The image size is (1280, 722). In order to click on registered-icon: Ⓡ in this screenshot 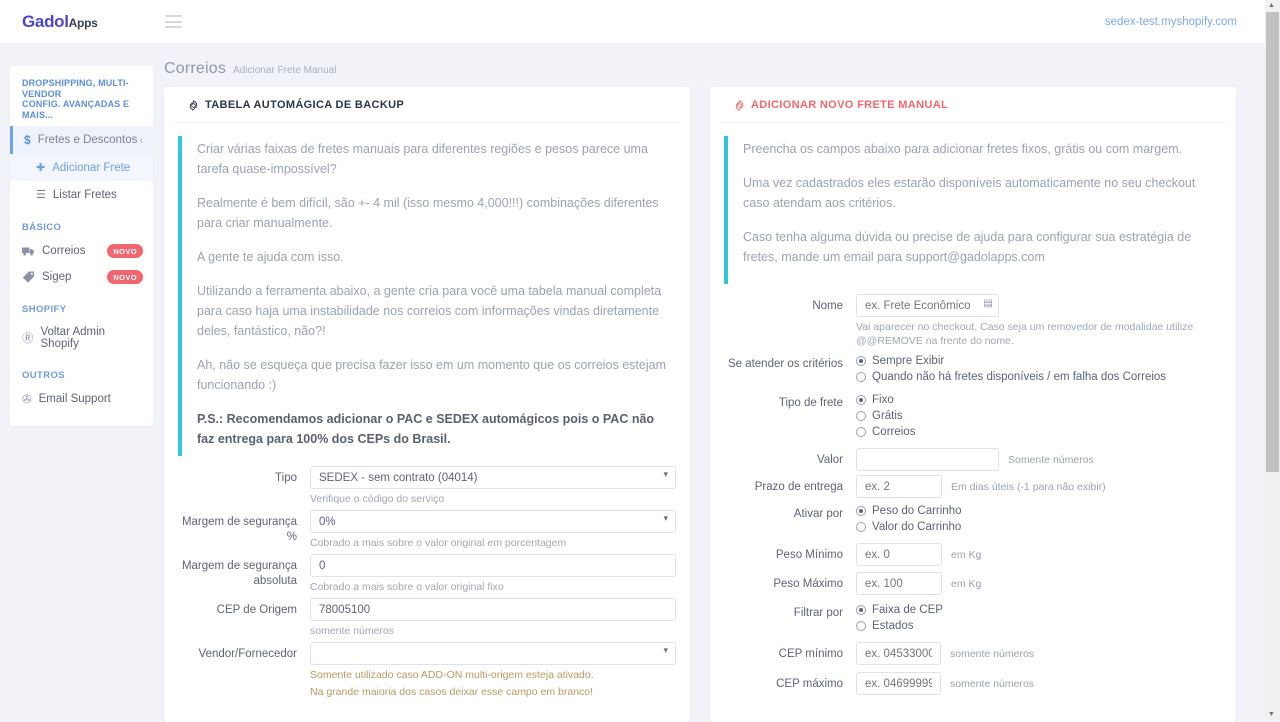, I will do `click(28, 339)`.